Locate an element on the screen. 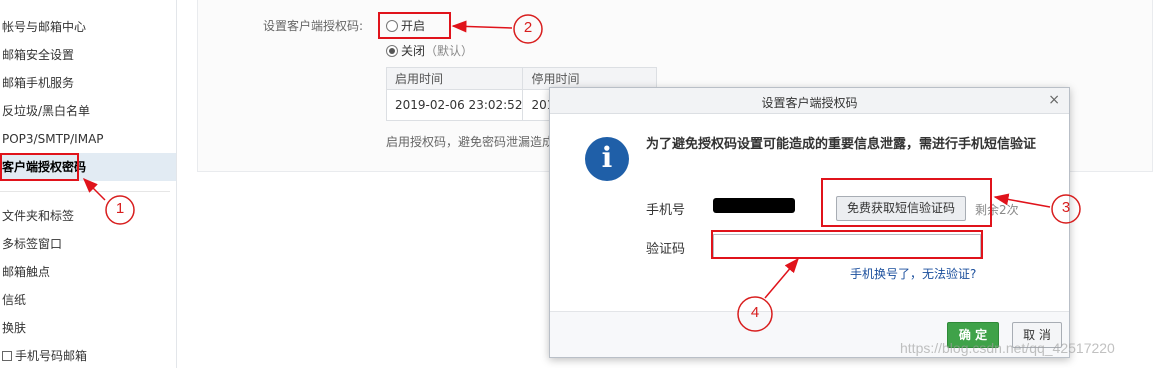  info-icon: i is located at coordinates (607, 159).